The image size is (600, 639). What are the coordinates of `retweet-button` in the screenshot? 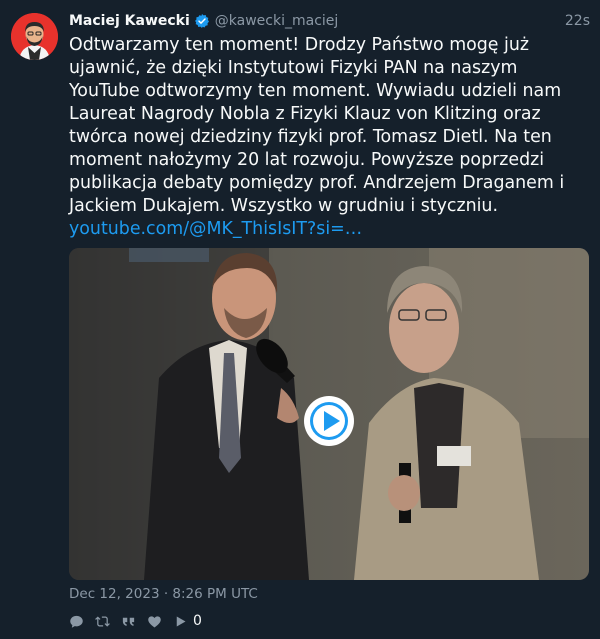 It's located at (102, 621).